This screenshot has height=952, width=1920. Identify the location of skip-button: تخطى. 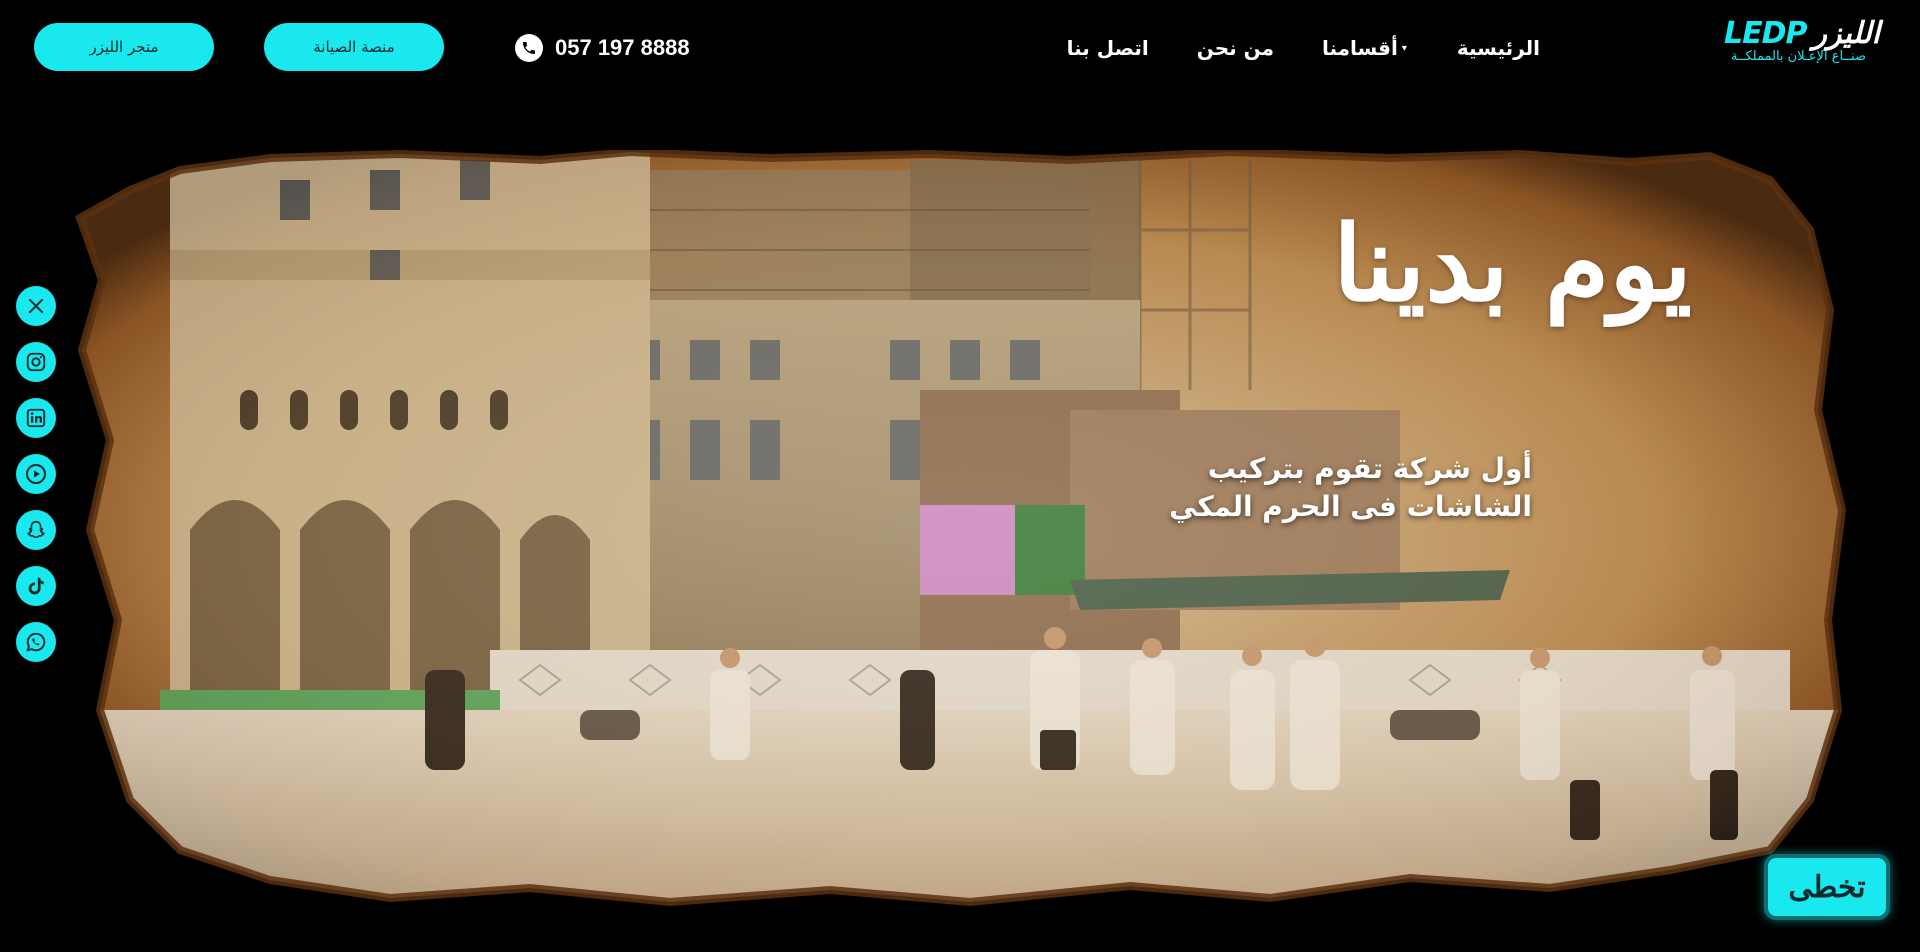
(1827, 887).